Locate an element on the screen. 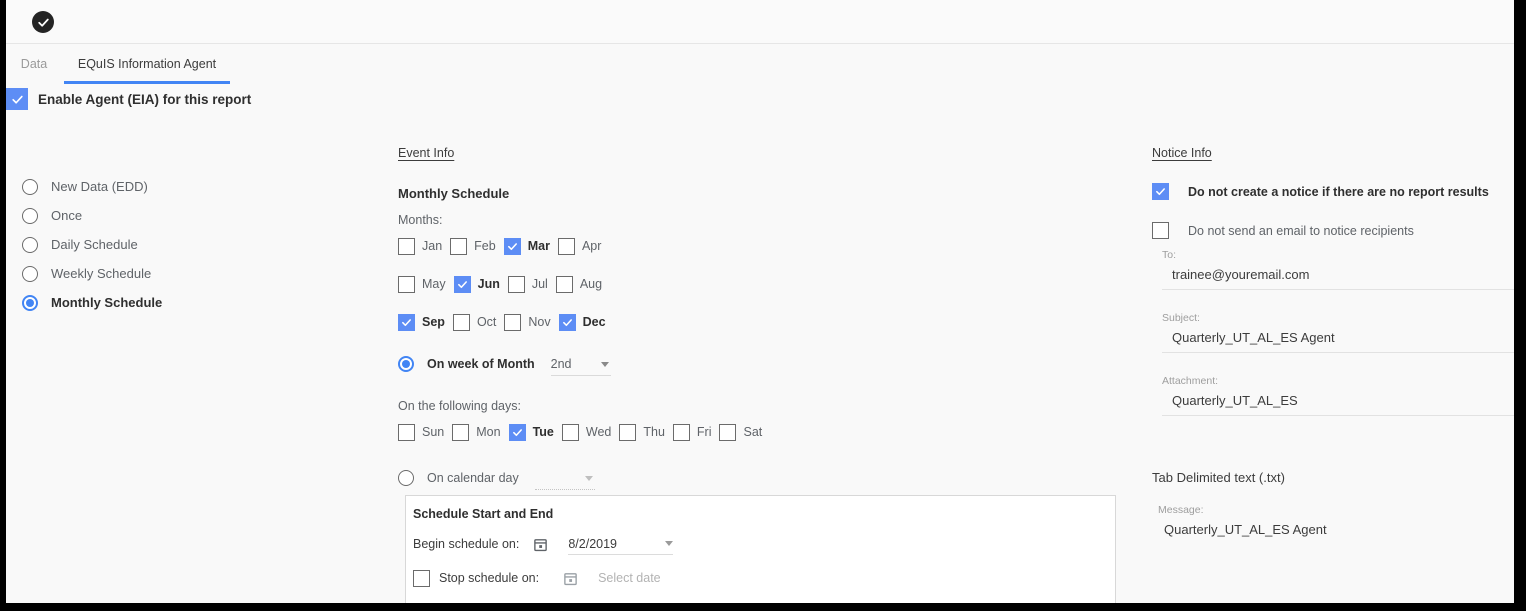 Image resolution: width=1526 pixels, height=611 pixels. calendar-day-select is located at coordinates (564, 478).